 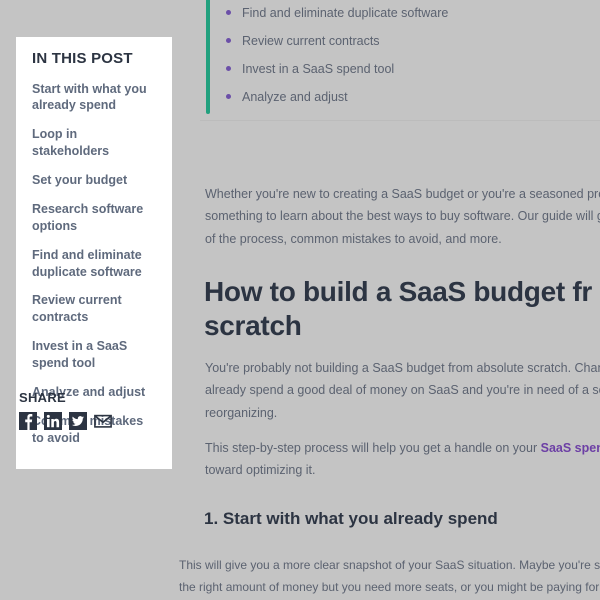 I want to click on saas-spend-link: SaaS spend, so click(x=570, y=448).